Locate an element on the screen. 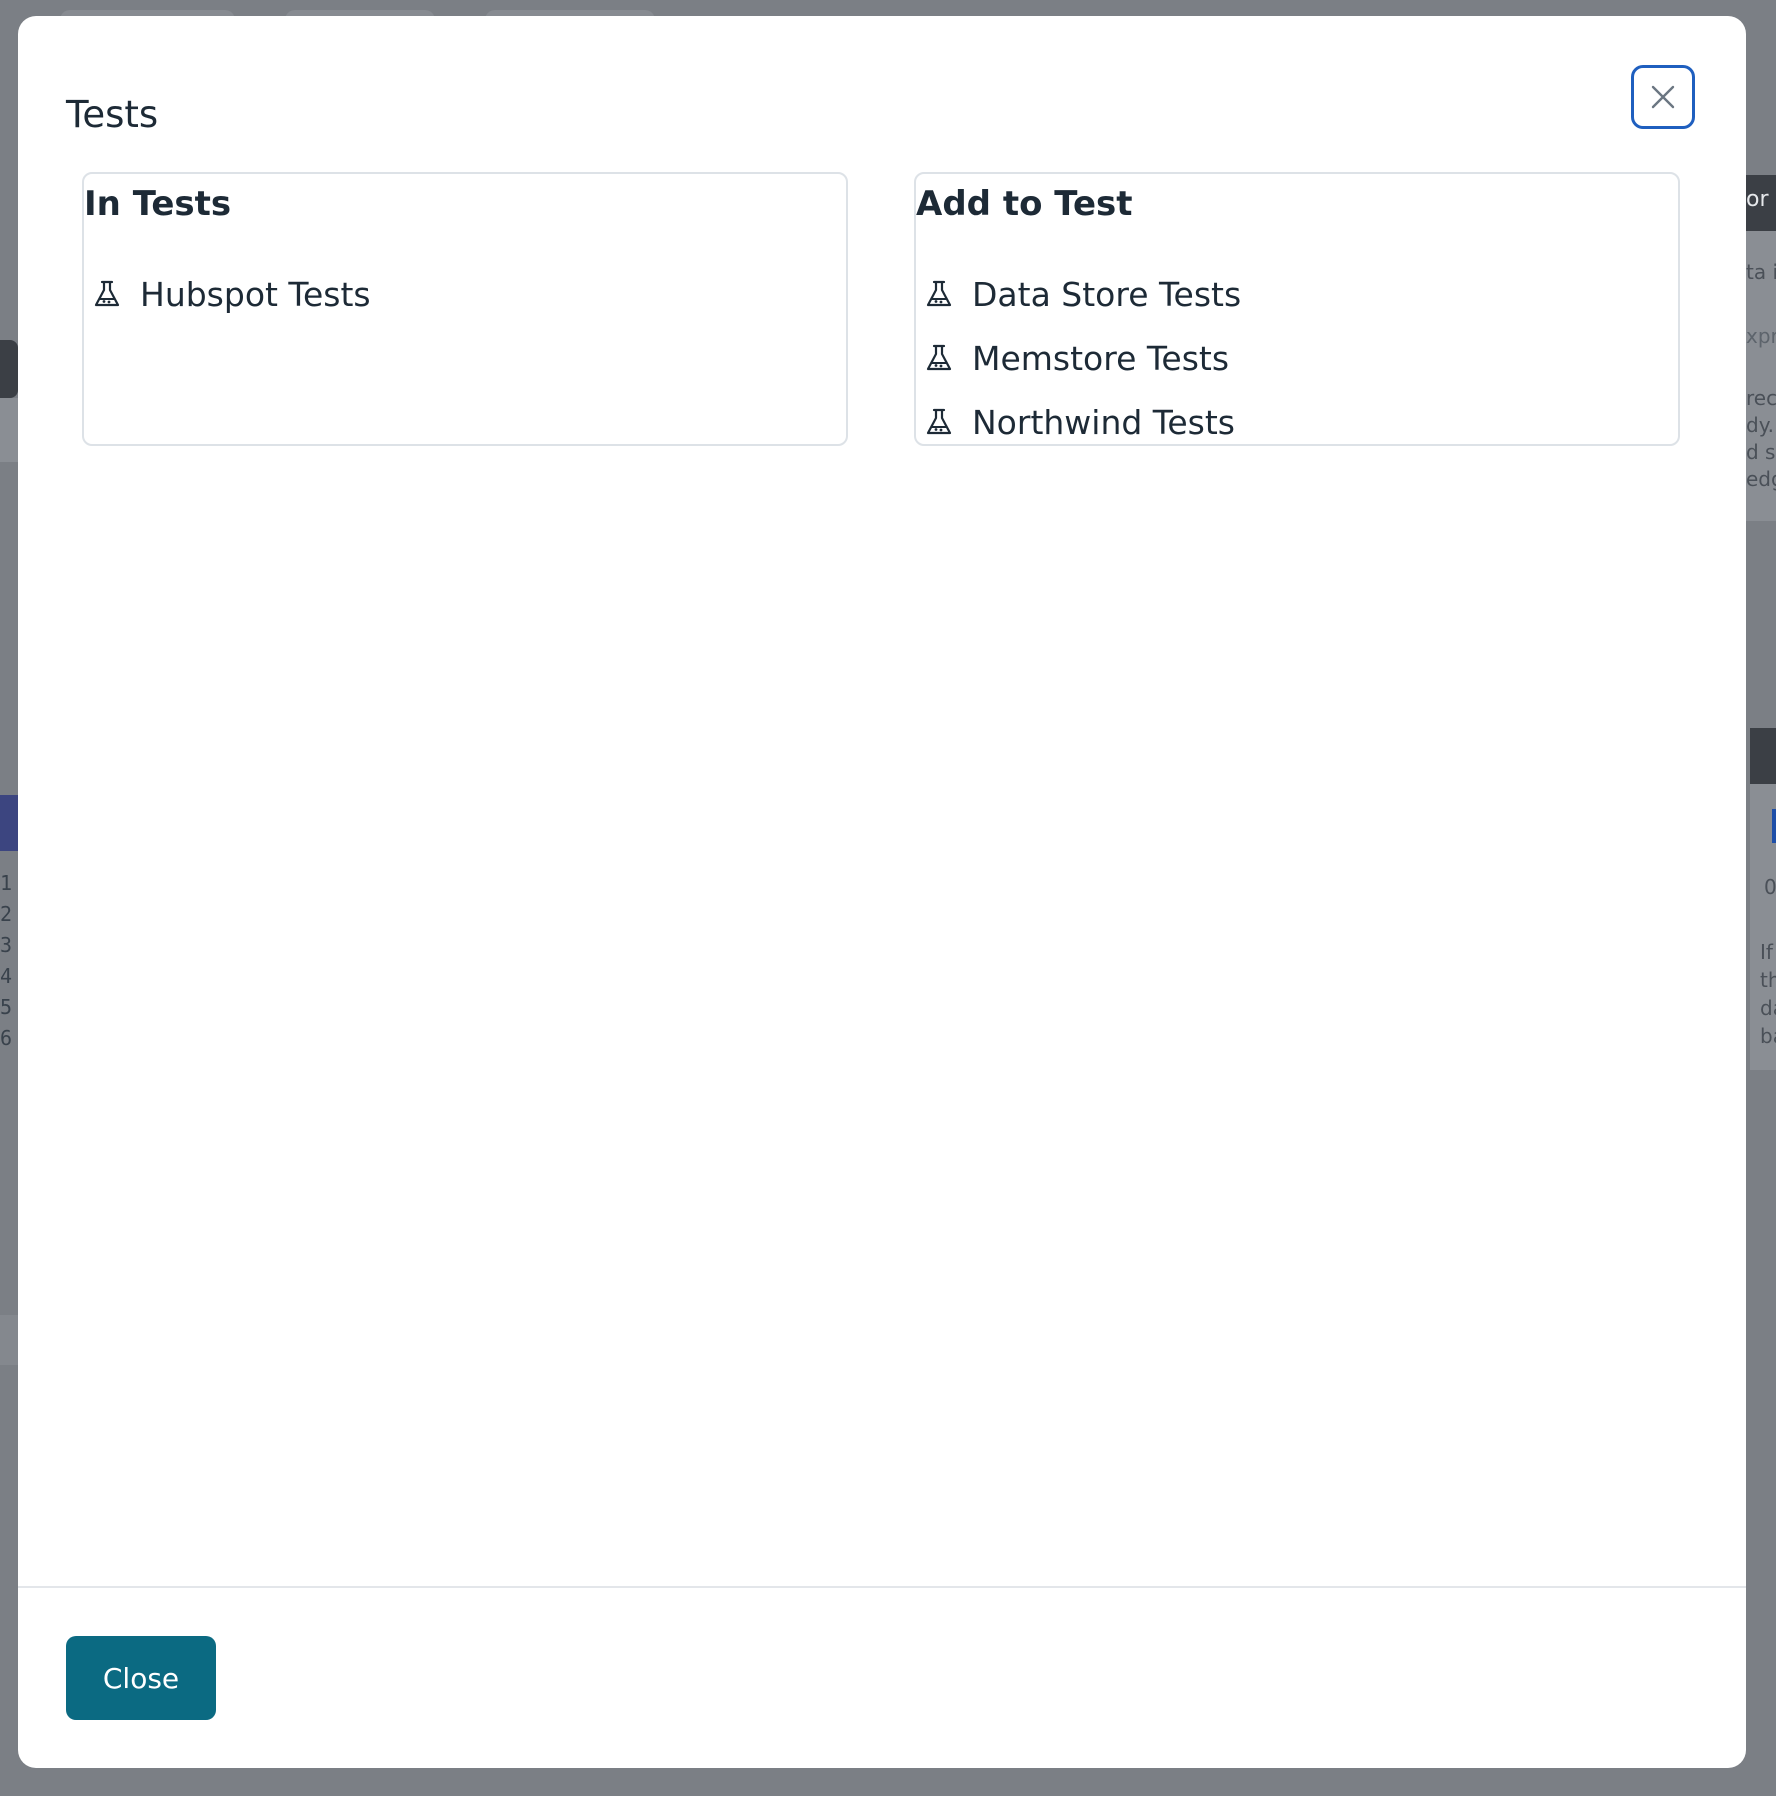 The height and width of the screenshot is (1796, 1776). side-panel-text: ta i is located at coordinates (1761, 272).